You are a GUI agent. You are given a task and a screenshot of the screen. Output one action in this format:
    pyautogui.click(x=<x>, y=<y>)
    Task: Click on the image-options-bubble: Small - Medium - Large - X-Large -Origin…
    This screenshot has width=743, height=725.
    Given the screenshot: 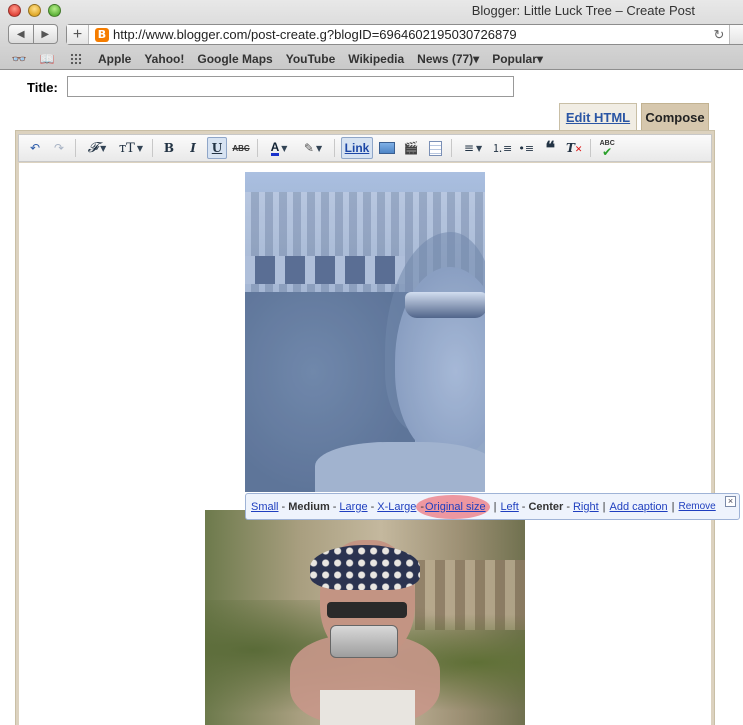 What is the action you would take?
    pyautogui.click(x=492, y=506)
    